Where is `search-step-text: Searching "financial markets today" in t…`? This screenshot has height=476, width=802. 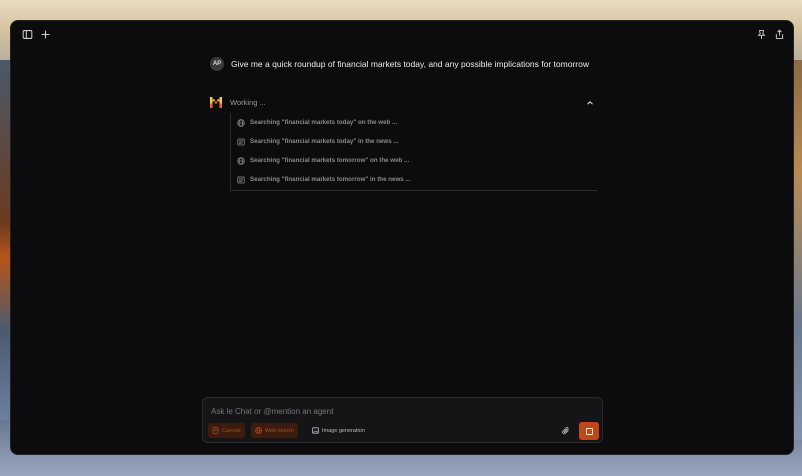
search-step-text: Searching "financial markets today" in t… is located at coordinates (324, 141).